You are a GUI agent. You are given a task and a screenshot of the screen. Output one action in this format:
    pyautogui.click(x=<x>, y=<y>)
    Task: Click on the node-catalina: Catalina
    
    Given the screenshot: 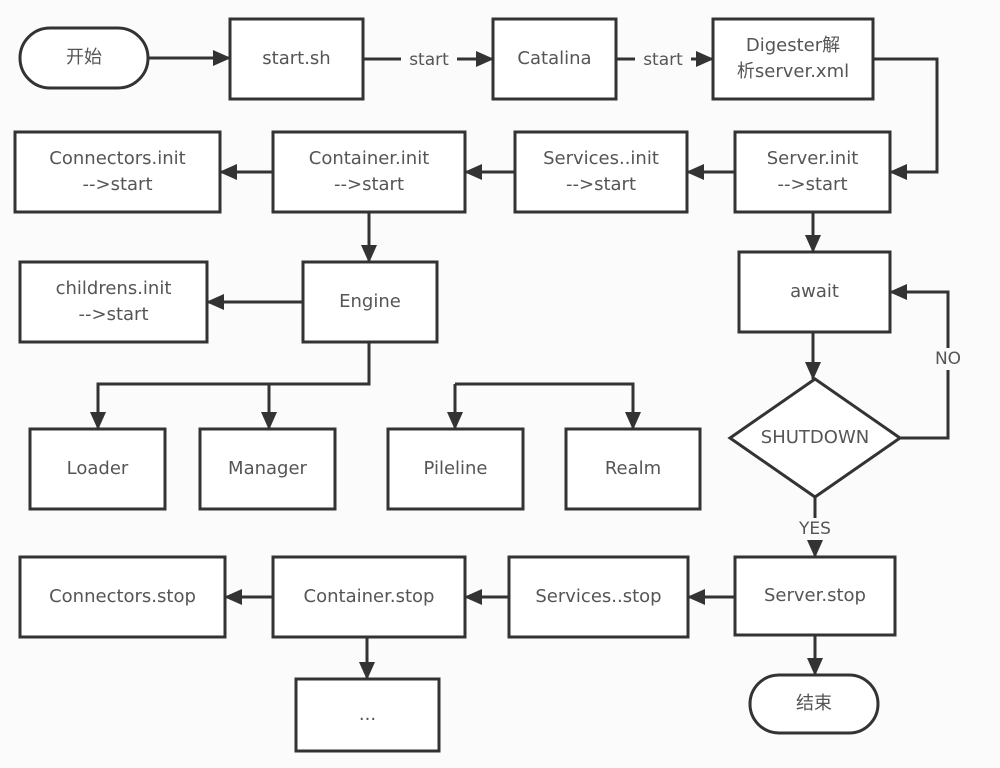 What is the action you would take?
    pyautogui.click(x=554, y=59)
    